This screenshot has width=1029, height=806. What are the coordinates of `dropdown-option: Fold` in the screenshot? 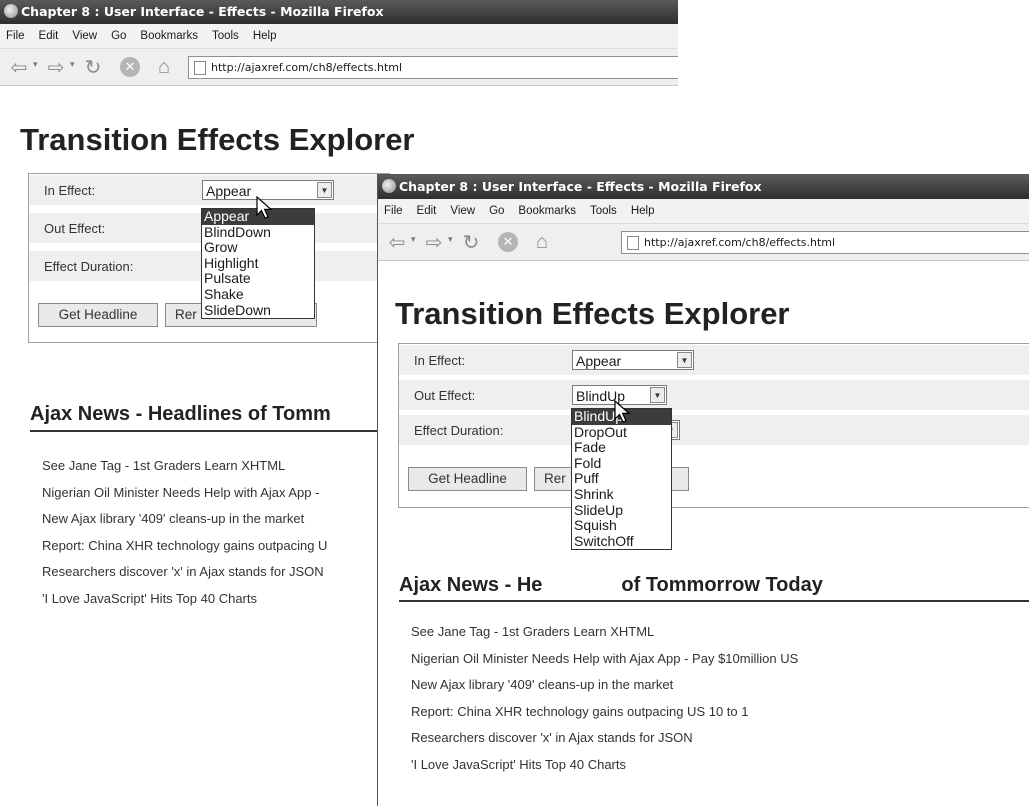 It's located at (621, 463).